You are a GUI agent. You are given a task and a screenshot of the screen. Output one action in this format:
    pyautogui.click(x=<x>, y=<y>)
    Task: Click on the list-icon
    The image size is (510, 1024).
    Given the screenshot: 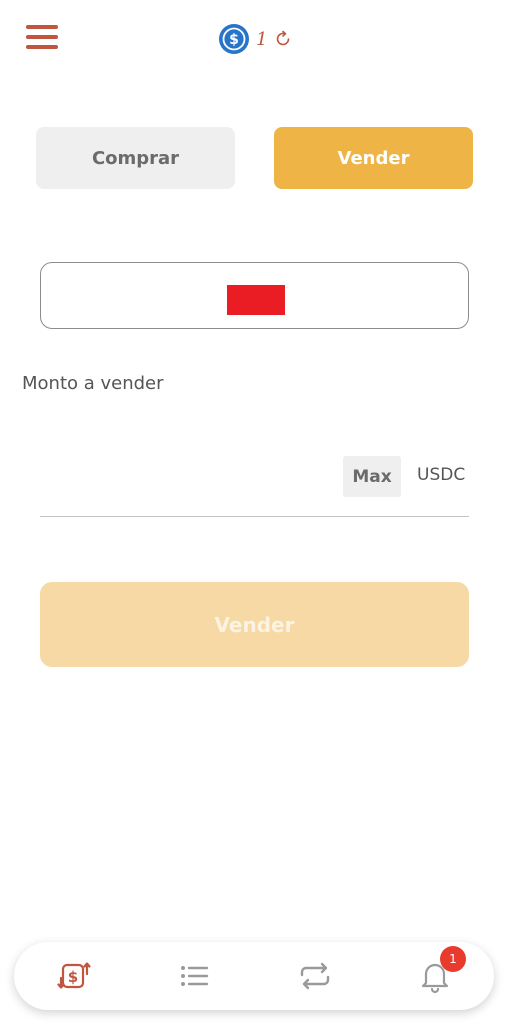 What is the action you would take?
    pyautogui.click(x=195, y=976)
    